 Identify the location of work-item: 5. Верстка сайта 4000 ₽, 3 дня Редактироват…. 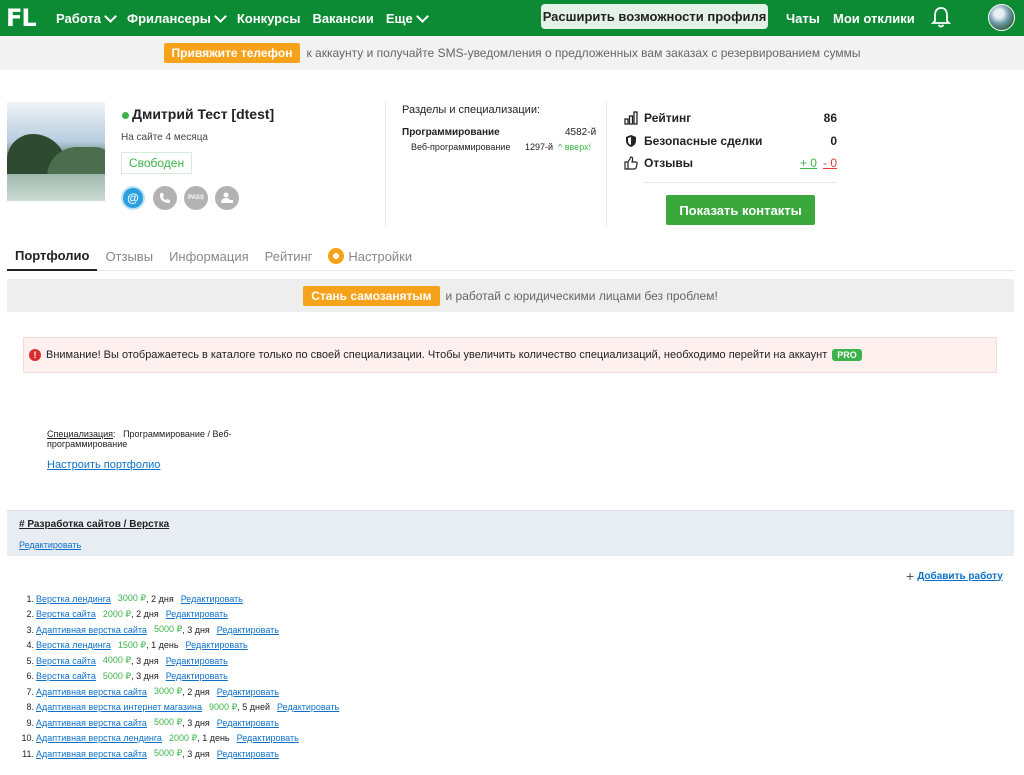
(176, 661).